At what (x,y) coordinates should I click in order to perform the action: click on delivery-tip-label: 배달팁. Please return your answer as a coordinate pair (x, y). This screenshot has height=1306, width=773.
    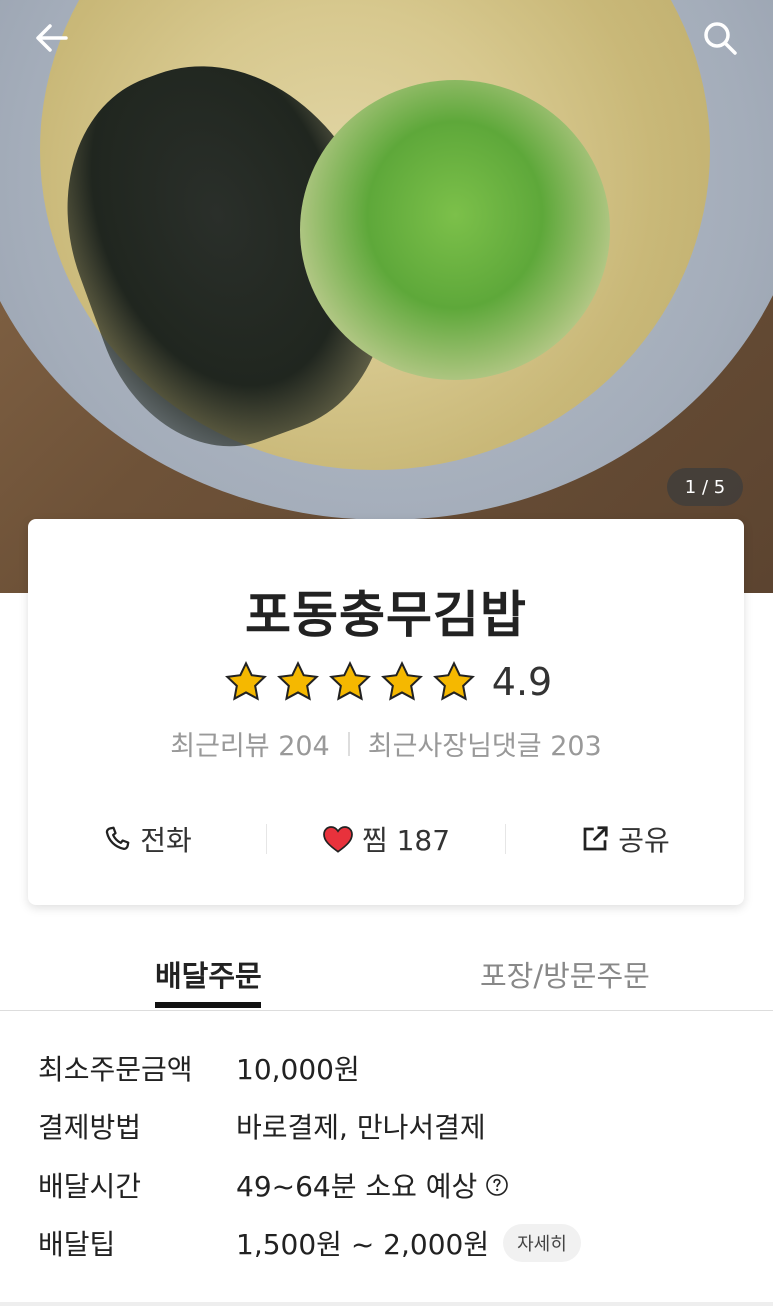
    Looking at the image, I should click on (77, 1244).